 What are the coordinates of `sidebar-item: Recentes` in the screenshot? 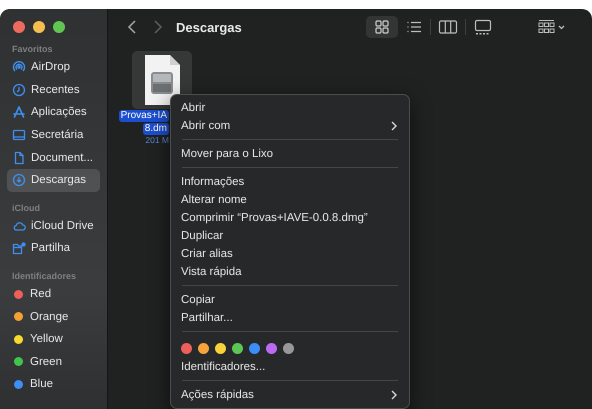 It's located at (53, 90).